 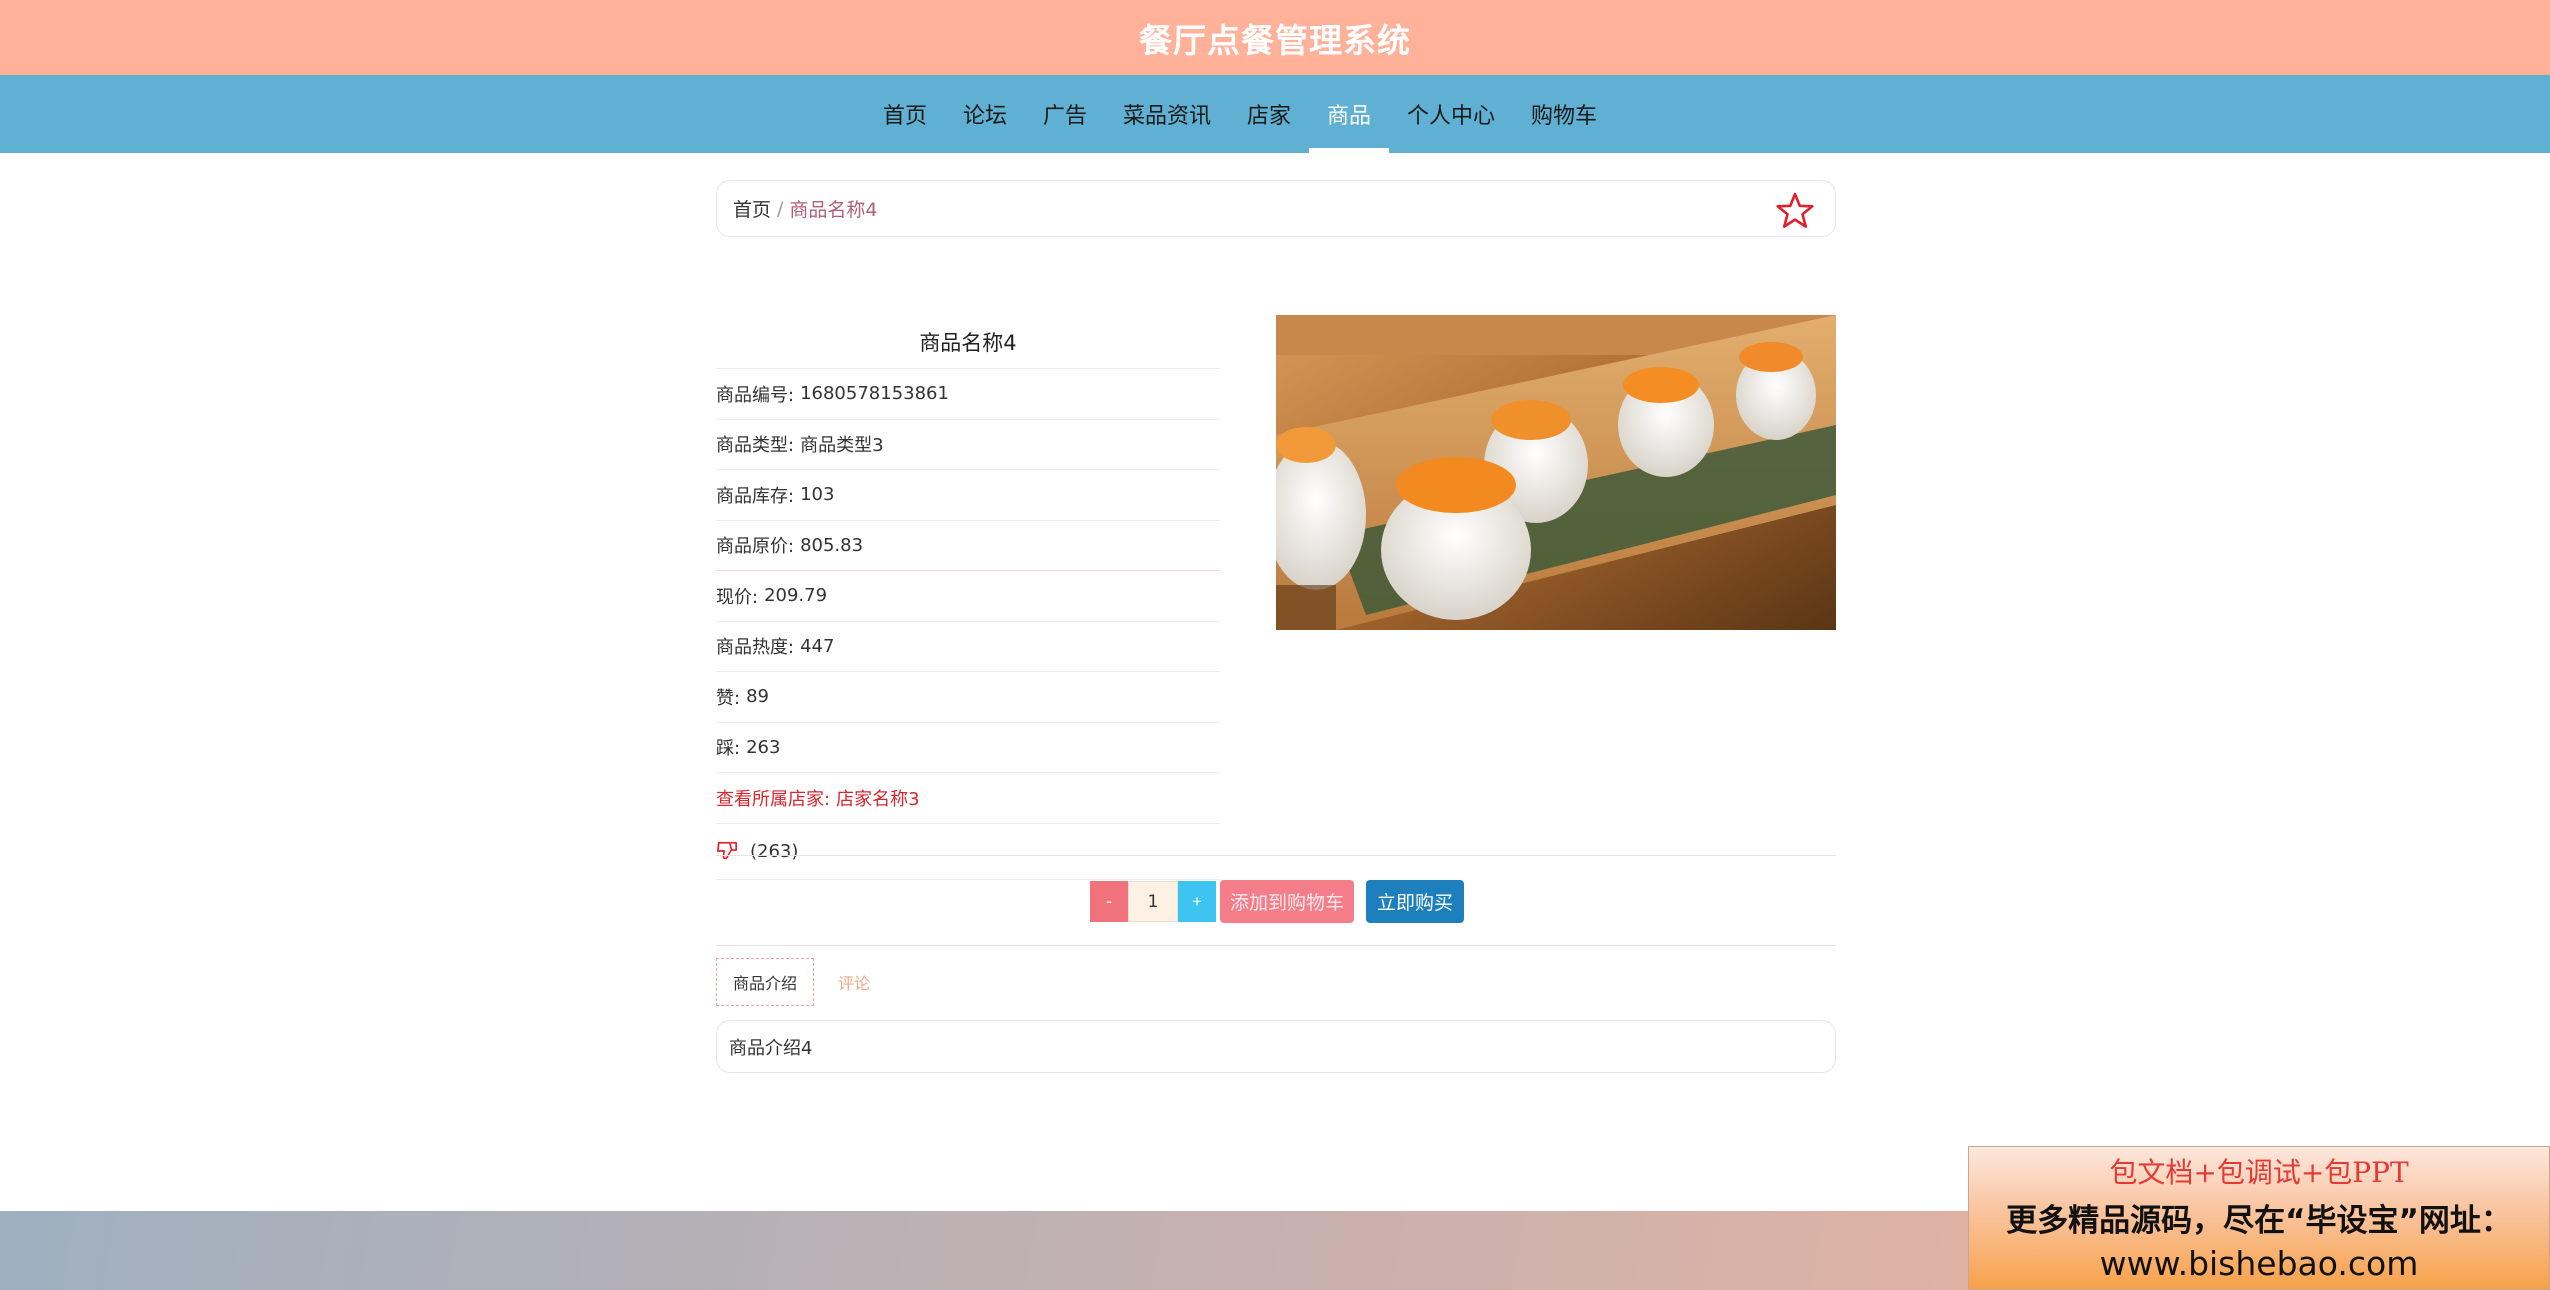 What do you see at coordinates (728, 749) in the screenshot?
I see `field-label: 踩:` at bounding box center [728, 749].